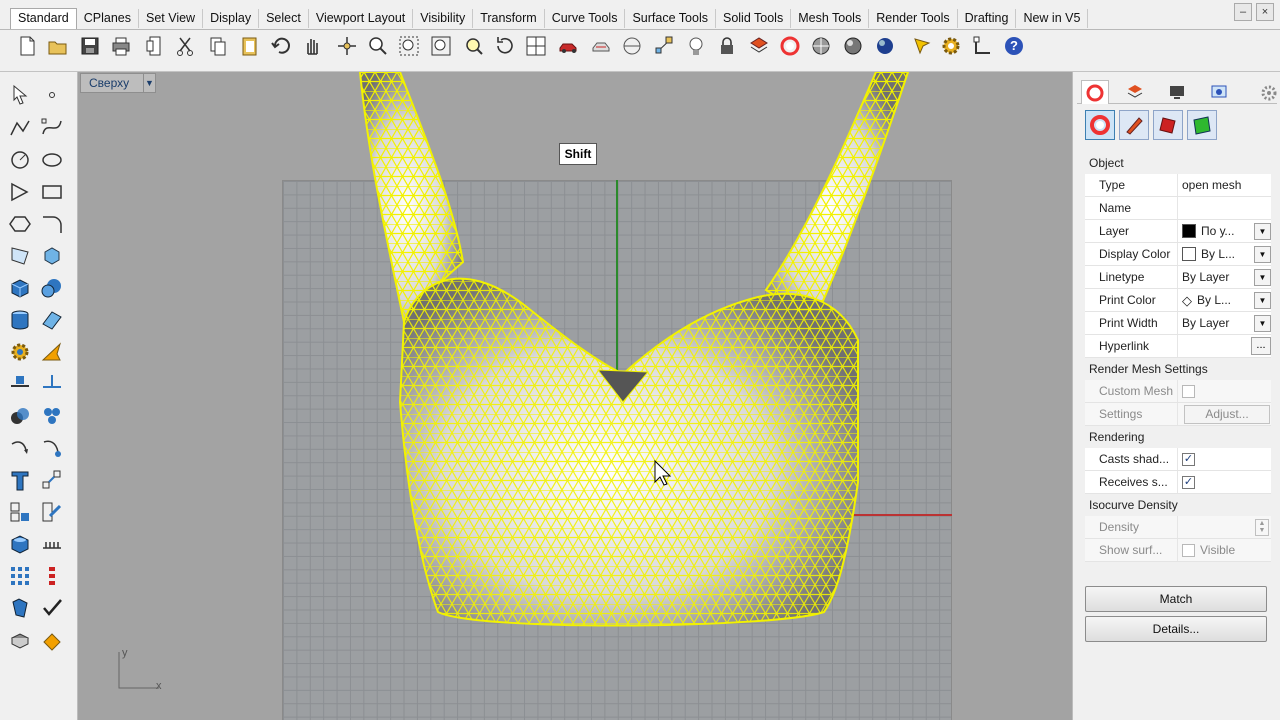  What do you see at coordinates (1269, 93) in the screenshot?
I see `panel-settings-gear-icon` at bounding box center [1269, 93].